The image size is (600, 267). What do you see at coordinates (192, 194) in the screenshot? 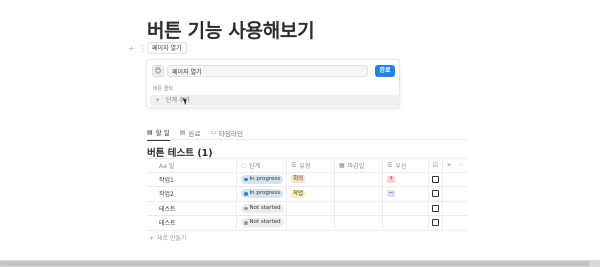
I see `row-name-cell: 작업2` at bounding box center [192, 194].